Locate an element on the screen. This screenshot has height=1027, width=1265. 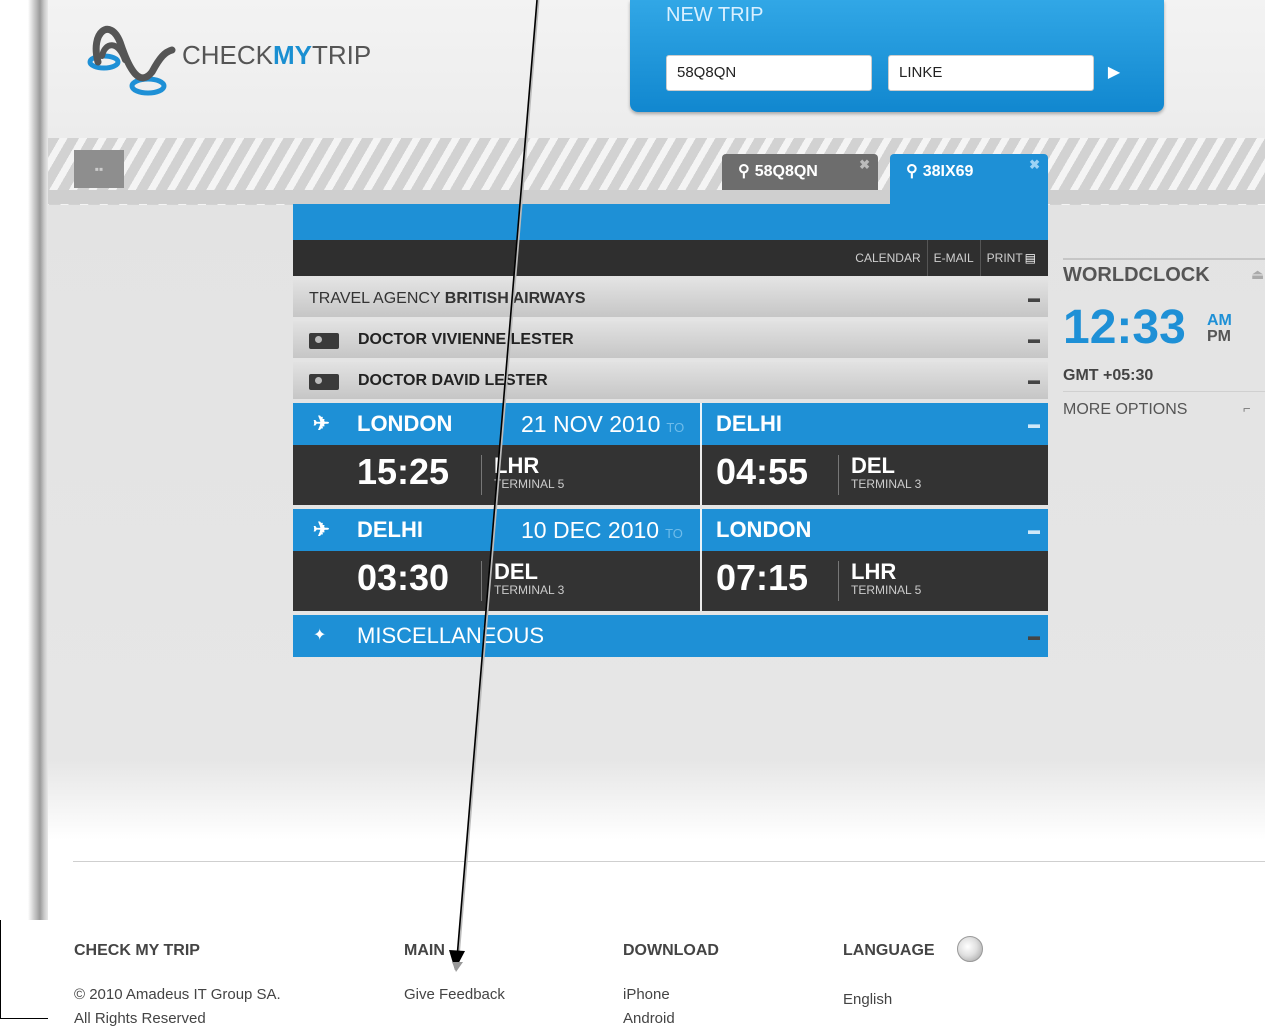
calendar-link: CALENDAR is located at coordinates (887, 258).